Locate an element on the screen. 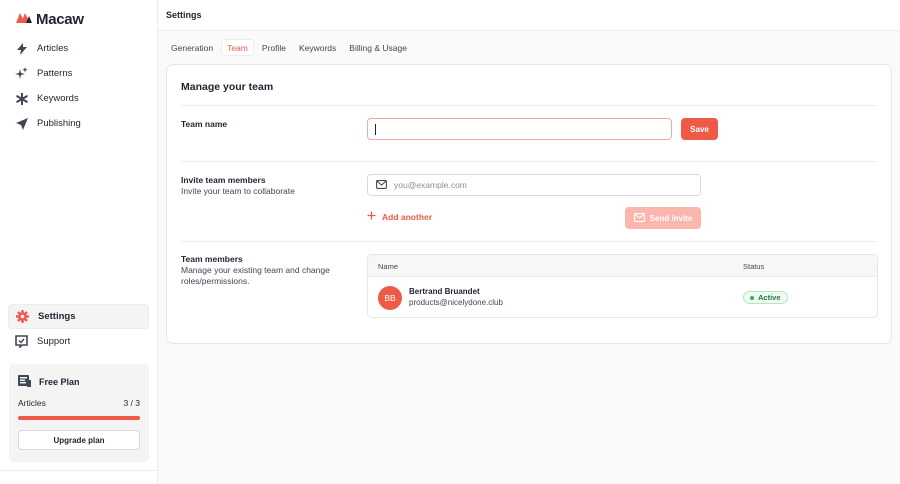  paper-plane-icon is located at coordinates (21, 123).